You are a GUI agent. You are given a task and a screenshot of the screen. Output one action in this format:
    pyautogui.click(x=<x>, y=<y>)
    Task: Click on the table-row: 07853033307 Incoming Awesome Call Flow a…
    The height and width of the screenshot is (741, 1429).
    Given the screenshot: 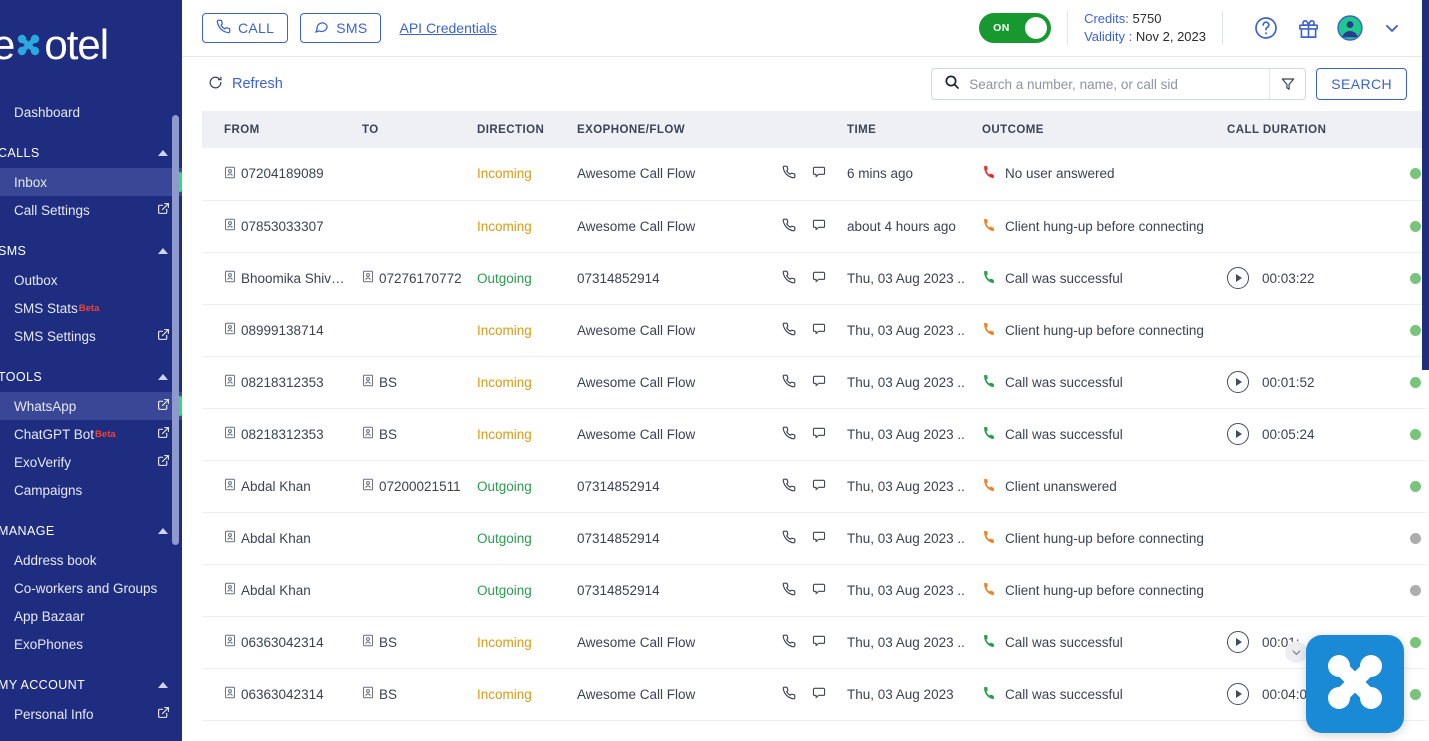 What is the action you would take?
    pyautogui.click(x=814, y=226)
    